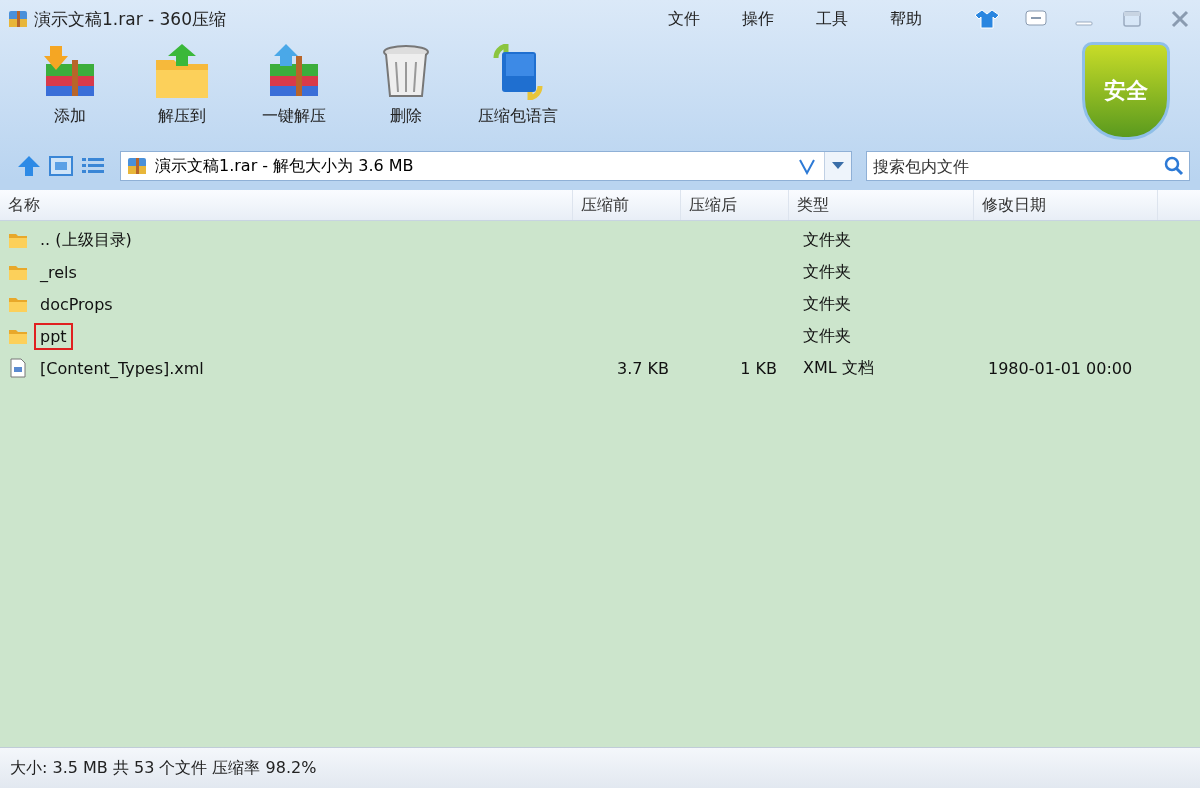 This screenshot has height=788, width=1200. Describe the element at coordinates (1132, 19) in the screenshot. I see `maximize-icon` at that location.